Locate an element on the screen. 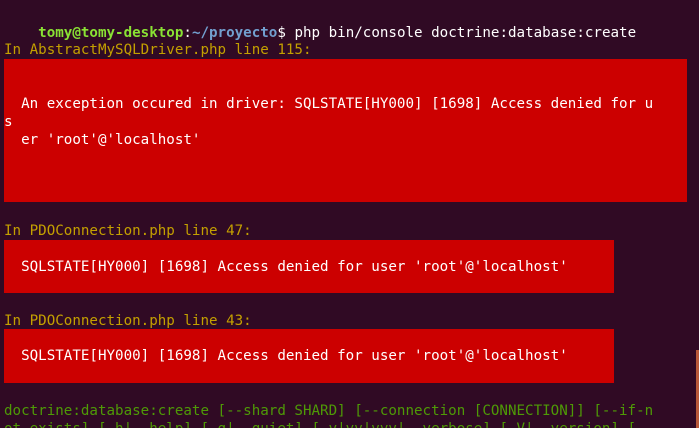 This screenshot has height=428, width=699. prompt-path: ~/proyecto is located at coordinates (234, 33).